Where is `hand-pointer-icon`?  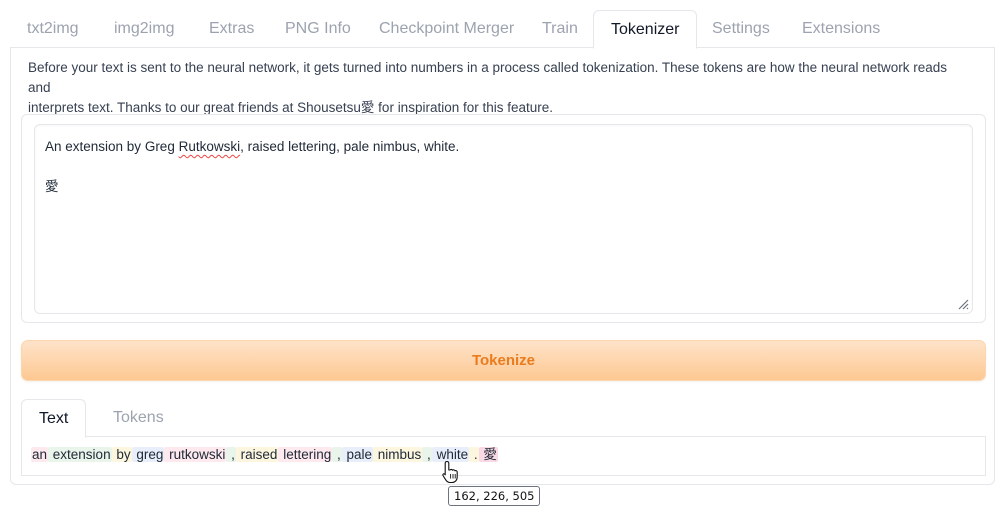 hand-pointer-icon is located at coordinates (450, 472).